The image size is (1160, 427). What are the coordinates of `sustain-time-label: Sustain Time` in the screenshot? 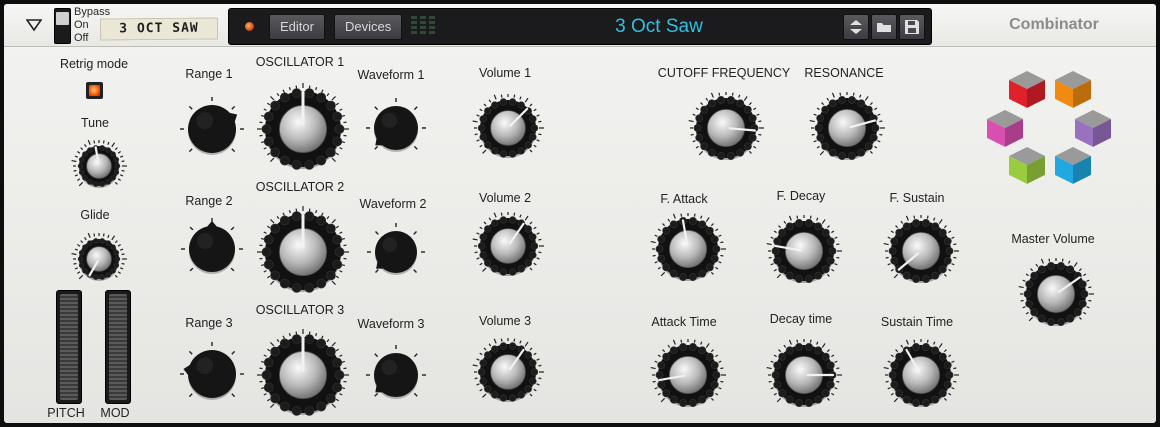 It's located at (917, 322).